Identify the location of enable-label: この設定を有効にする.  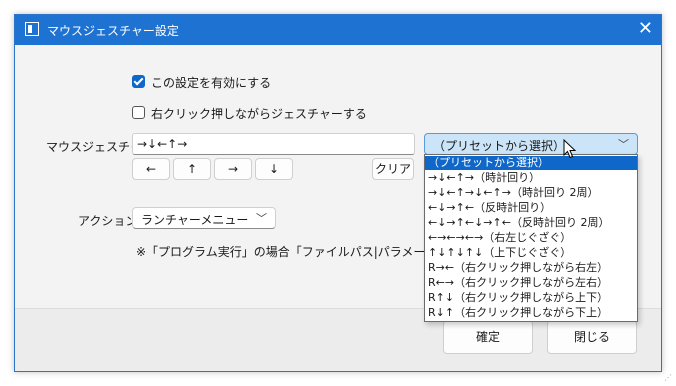
(211, 83).